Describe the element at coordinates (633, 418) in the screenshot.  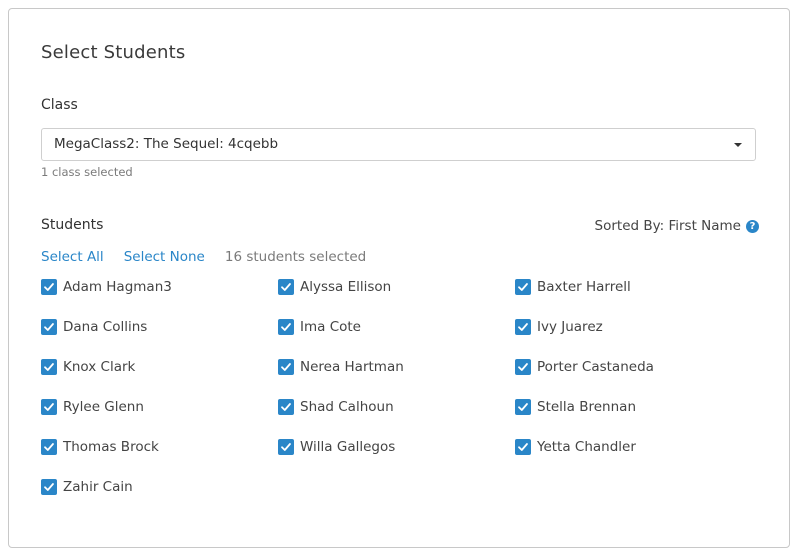
I see `student-checkbox-item: Stella Brennan` at that location.